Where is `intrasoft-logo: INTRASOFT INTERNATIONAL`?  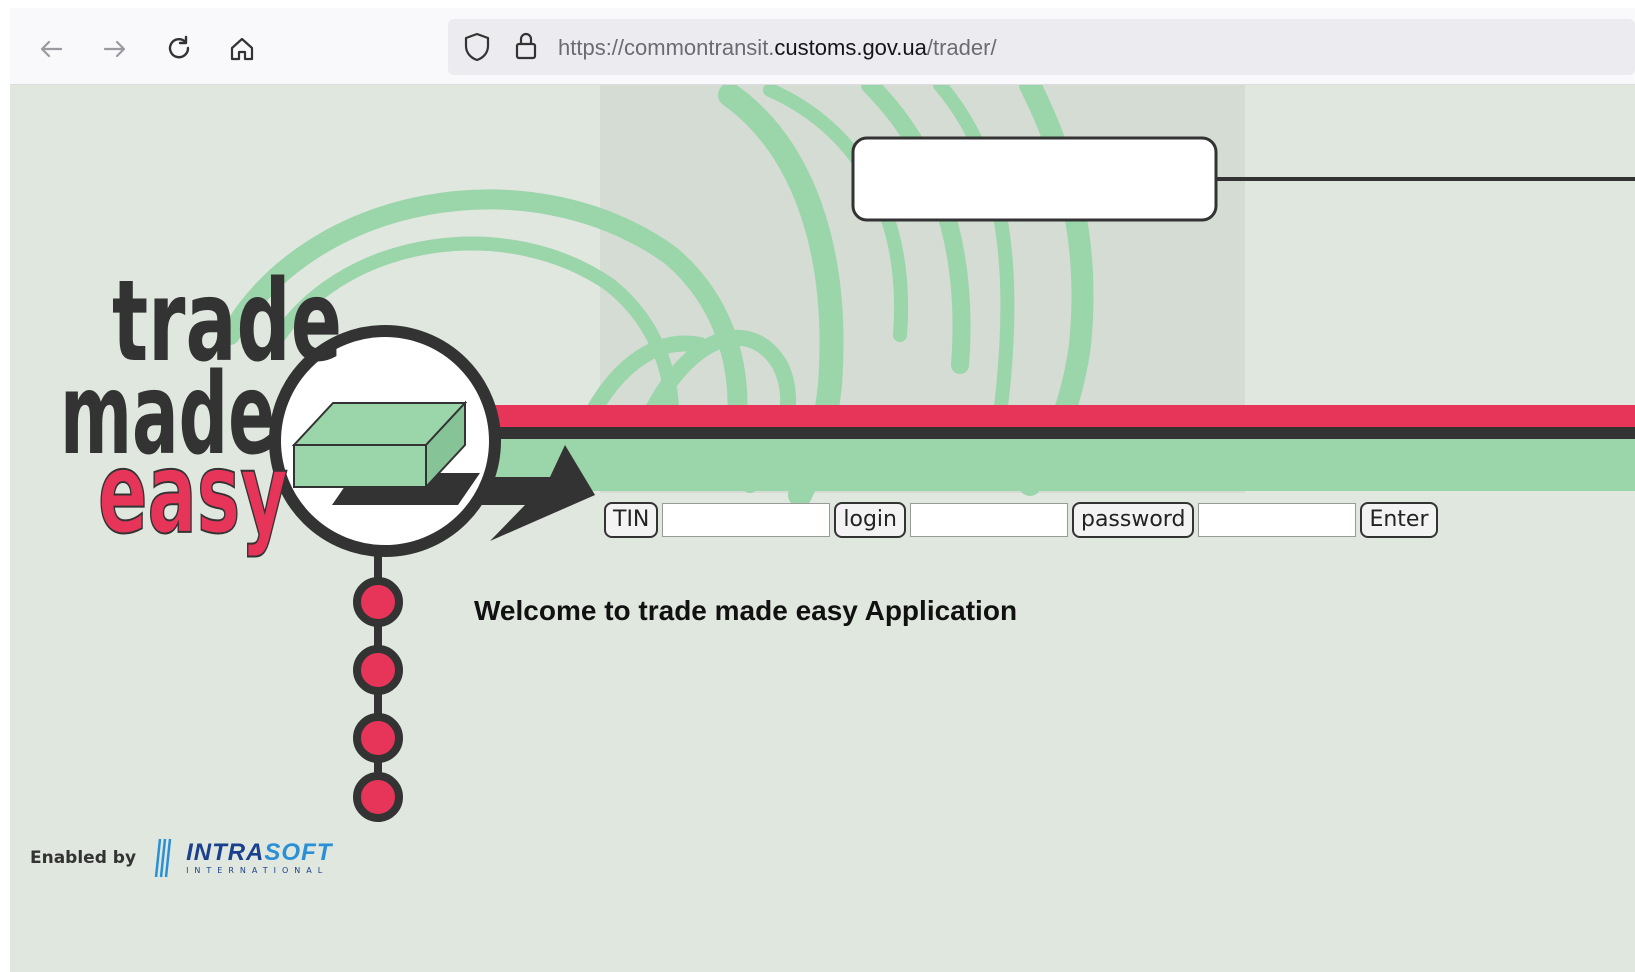 intrasoft-logo: INTRASOFT INTERNATIONAL is located at coordinates (259, 858).